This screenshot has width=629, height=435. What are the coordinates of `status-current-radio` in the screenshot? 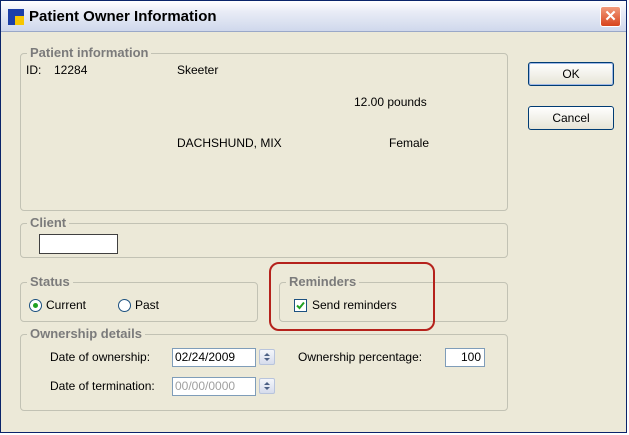 It's located at (35, 305).